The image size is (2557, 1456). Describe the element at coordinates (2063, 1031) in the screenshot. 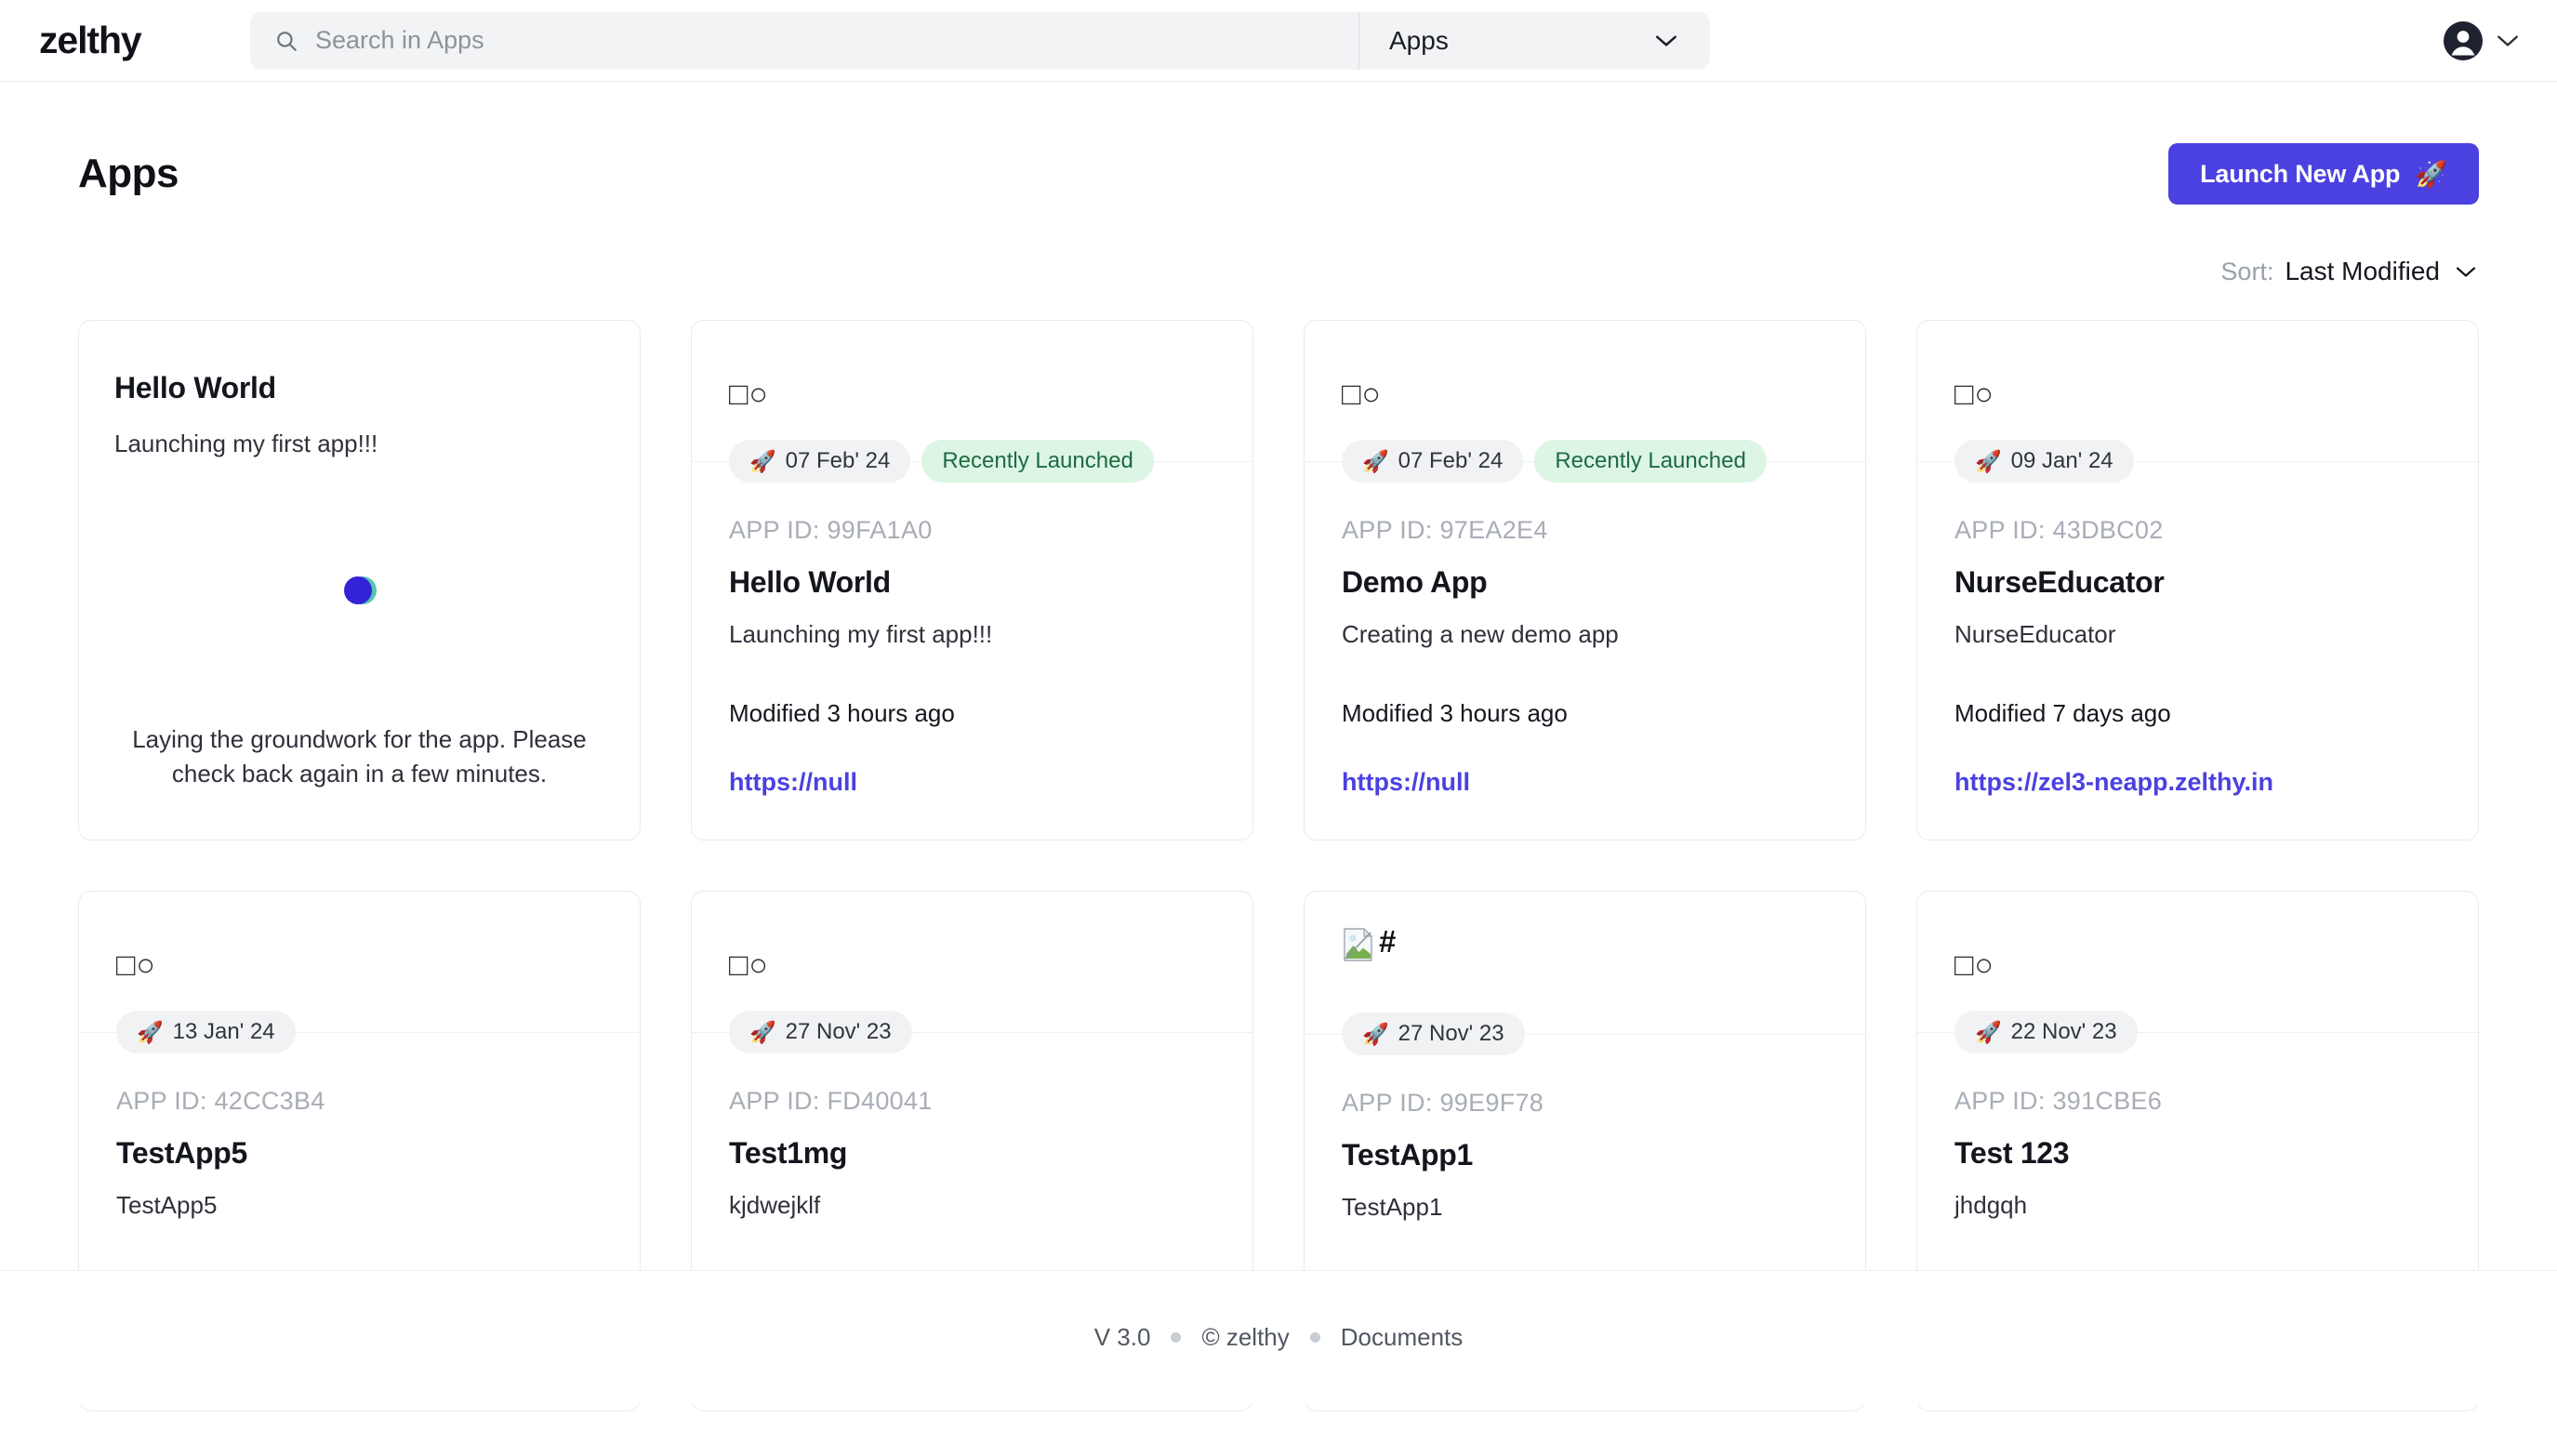

I see `launch-date-label: 22 Nov' 23` at that location.